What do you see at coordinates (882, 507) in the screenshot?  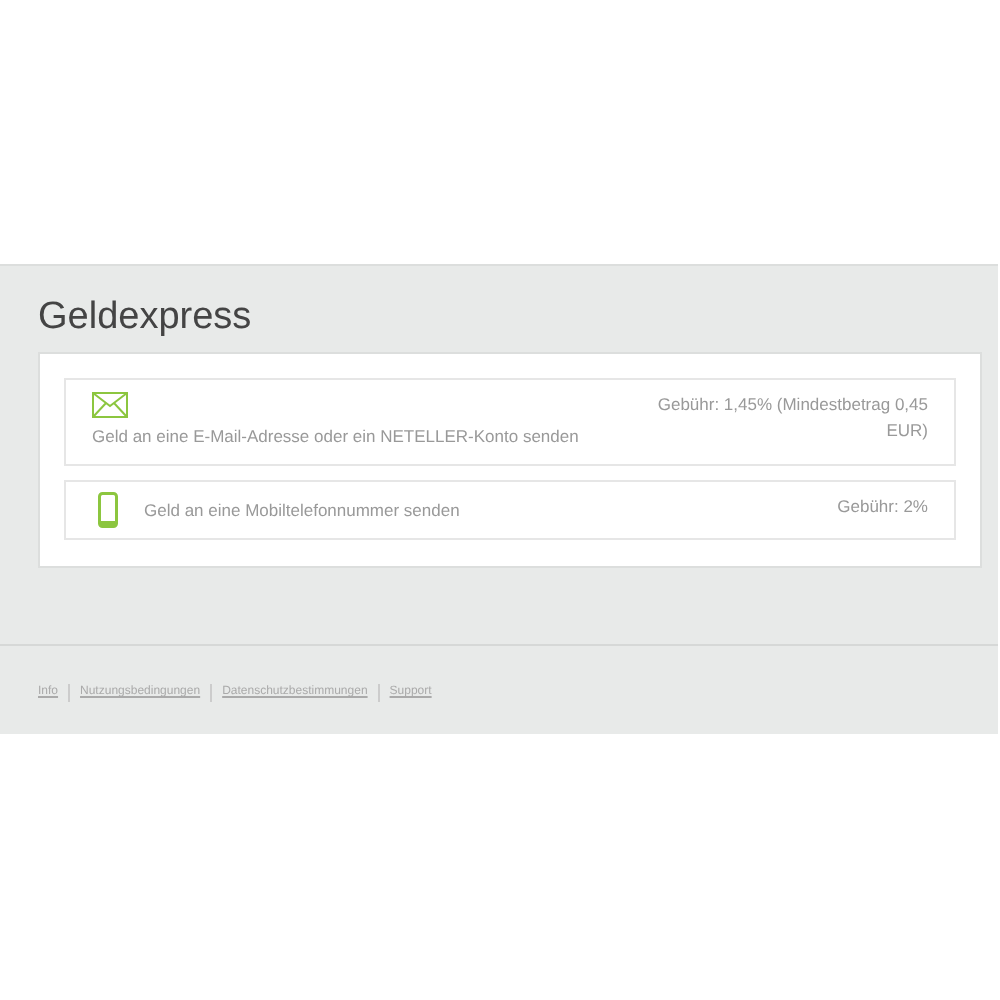 I see `option-fee: Gebühr: 2%` at bounding box center [882, 507].